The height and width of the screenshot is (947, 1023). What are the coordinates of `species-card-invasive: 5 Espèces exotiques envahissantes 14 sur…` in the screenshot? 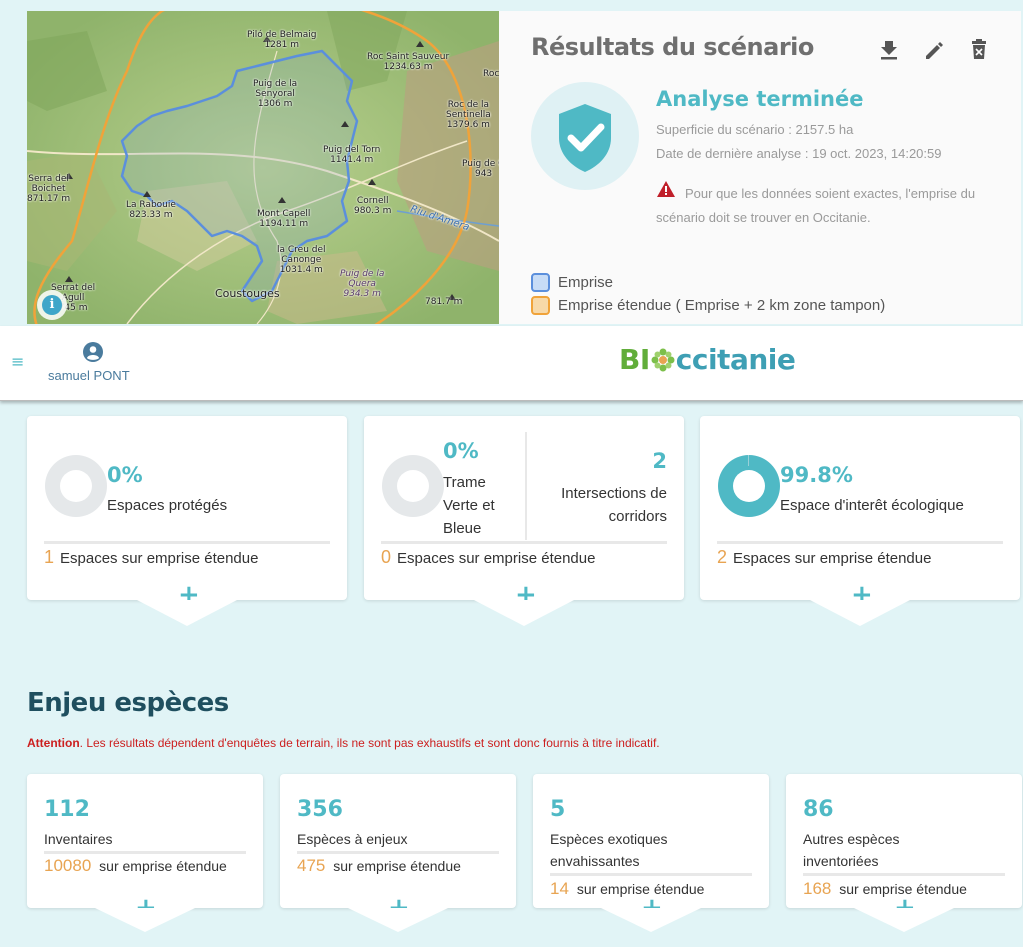 It's located at (651, 853).